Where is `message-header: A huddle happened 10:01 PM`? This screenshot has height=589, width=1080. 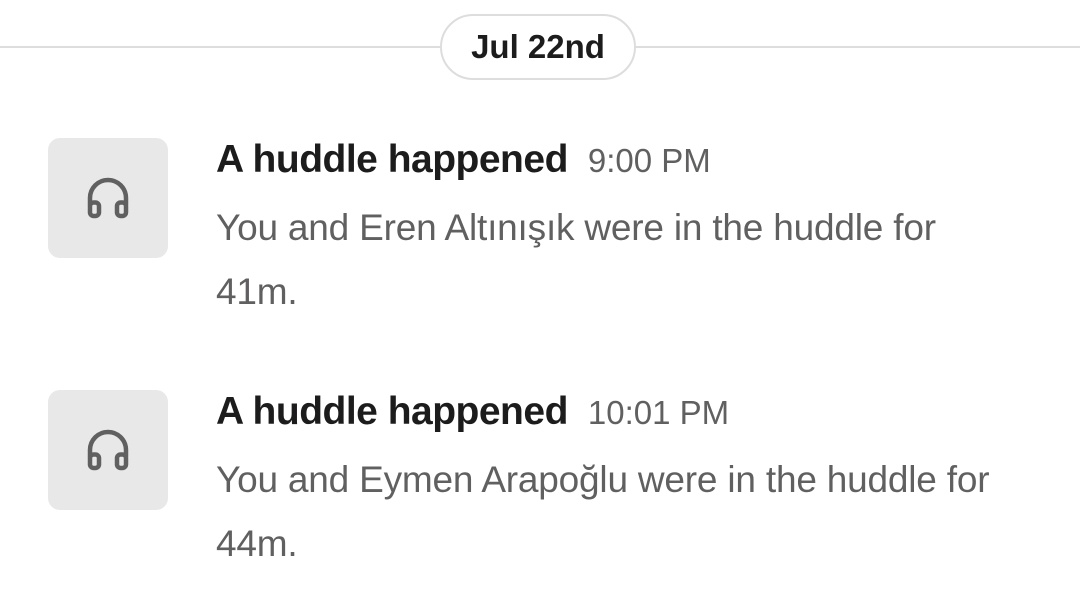
message-header: A huddle happened 10:01 PM is located at coordinates (472, 412).